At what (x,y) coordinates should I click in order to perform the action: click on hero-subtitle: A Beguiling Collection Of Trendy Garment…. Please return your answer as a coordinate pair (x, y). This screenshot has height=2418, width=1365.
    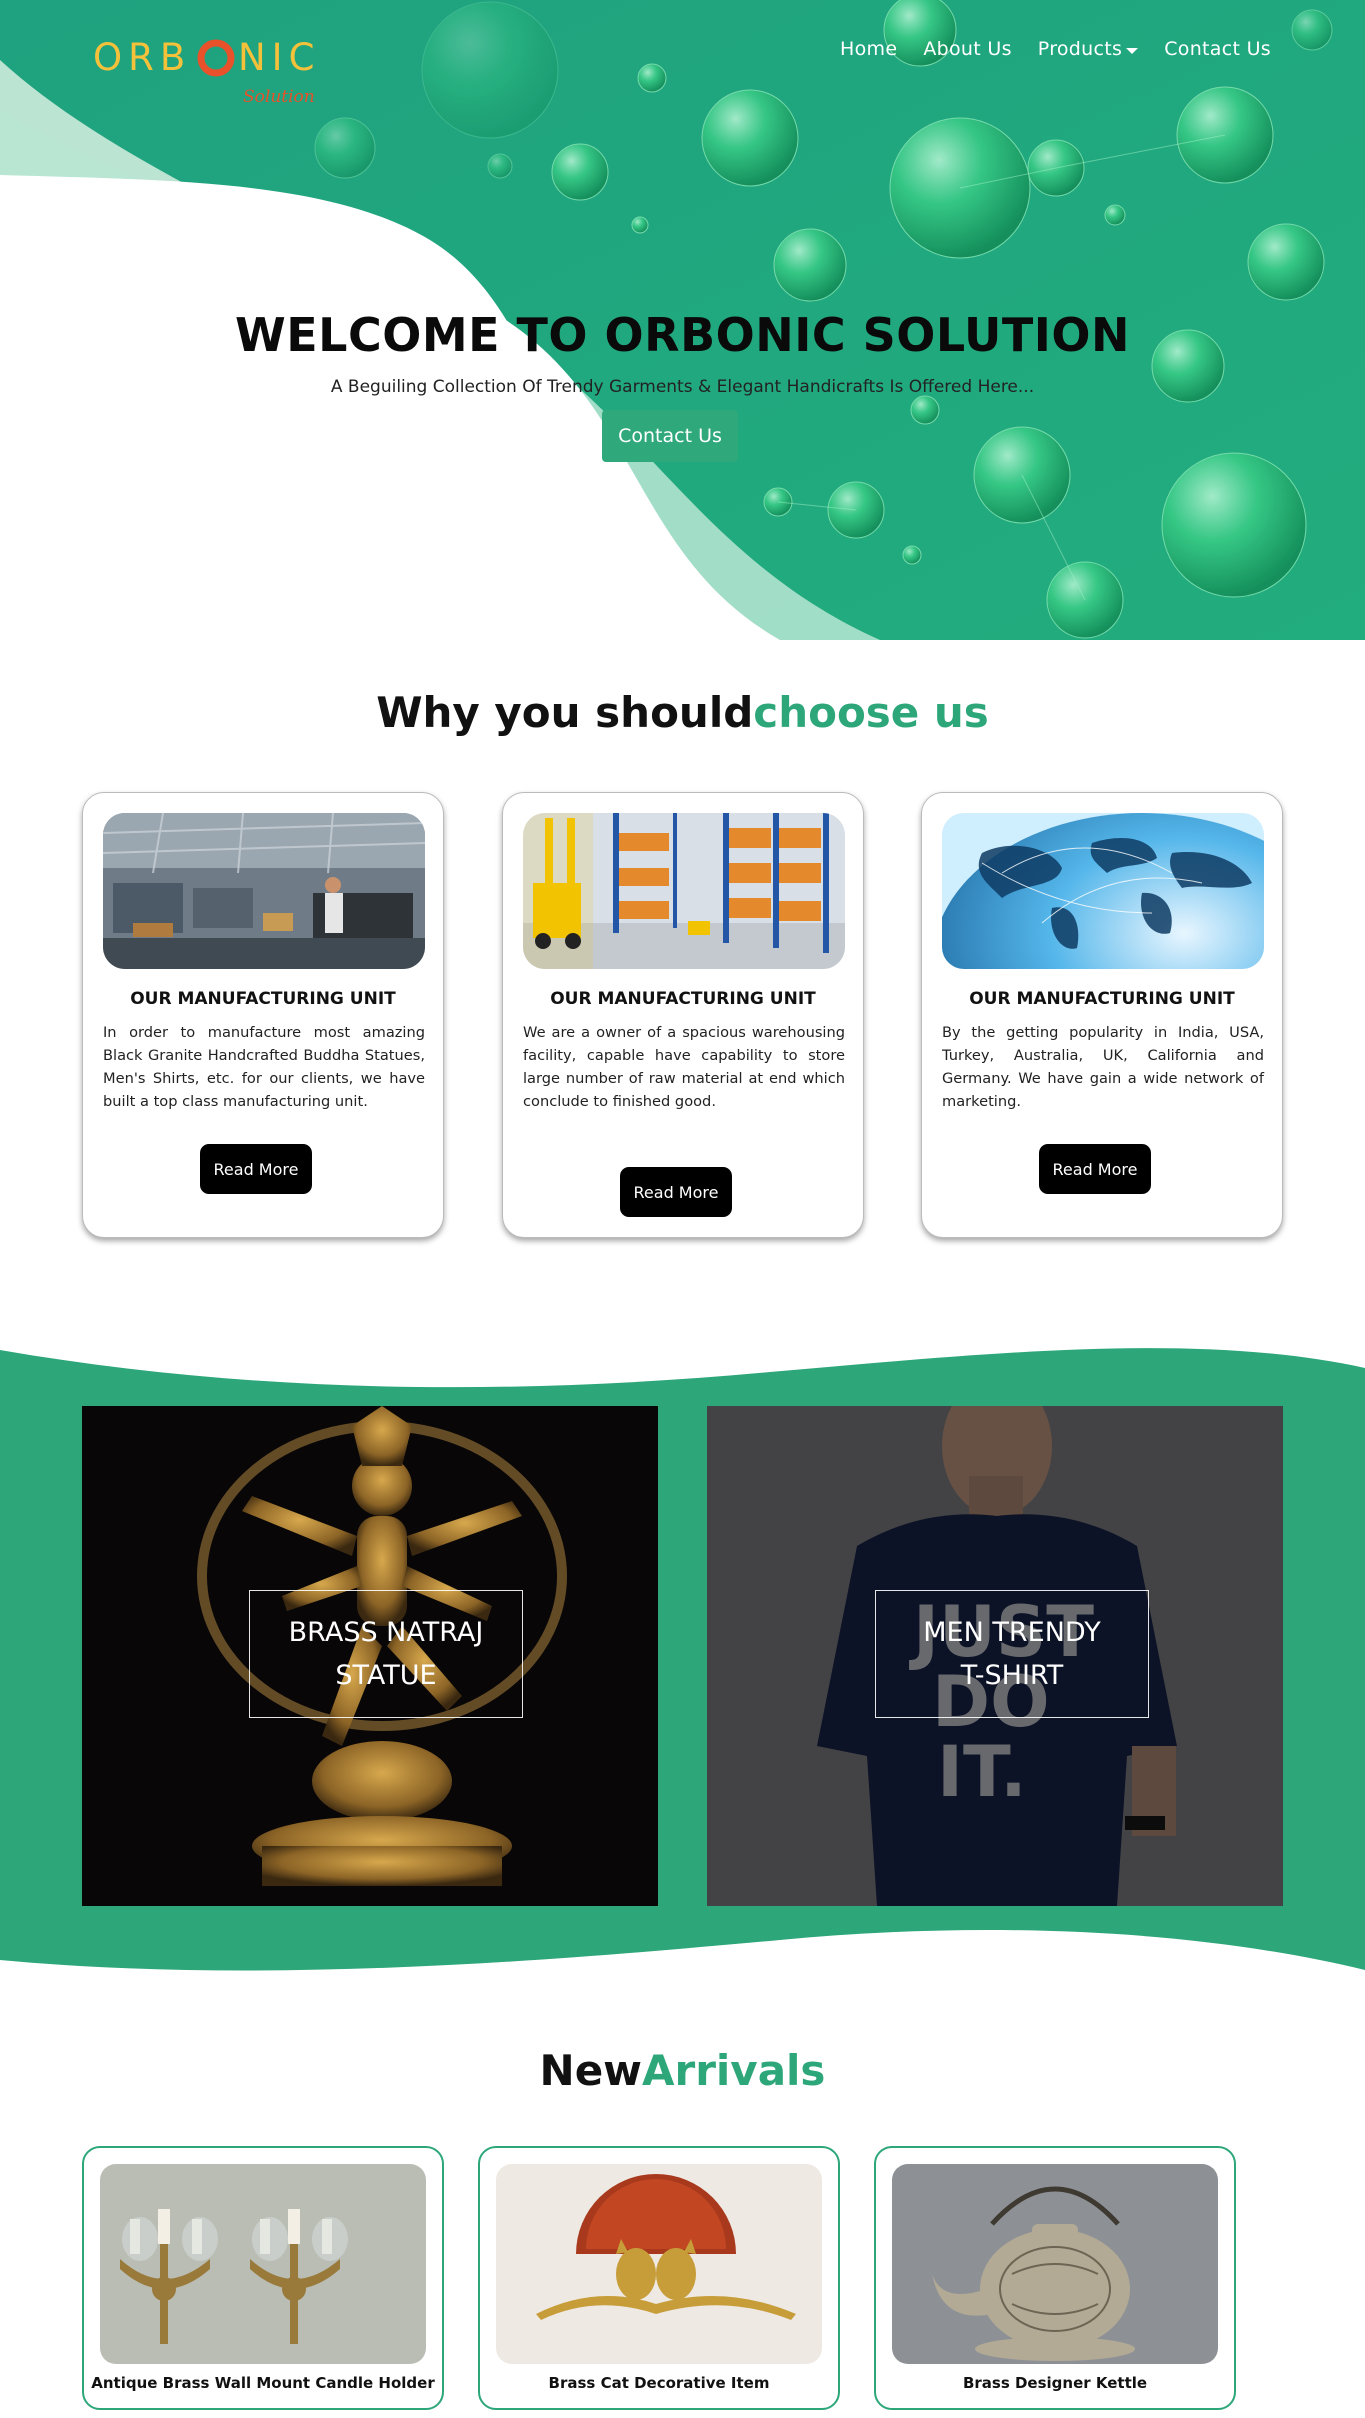
    Looking at the image, I should click on (682, 387).